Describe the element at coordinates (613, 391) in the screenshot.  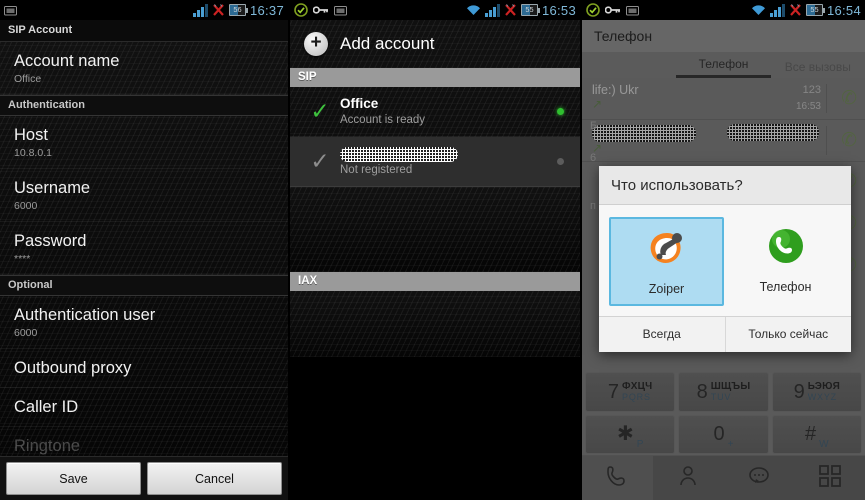
I see `key-digit: 7` at that location.